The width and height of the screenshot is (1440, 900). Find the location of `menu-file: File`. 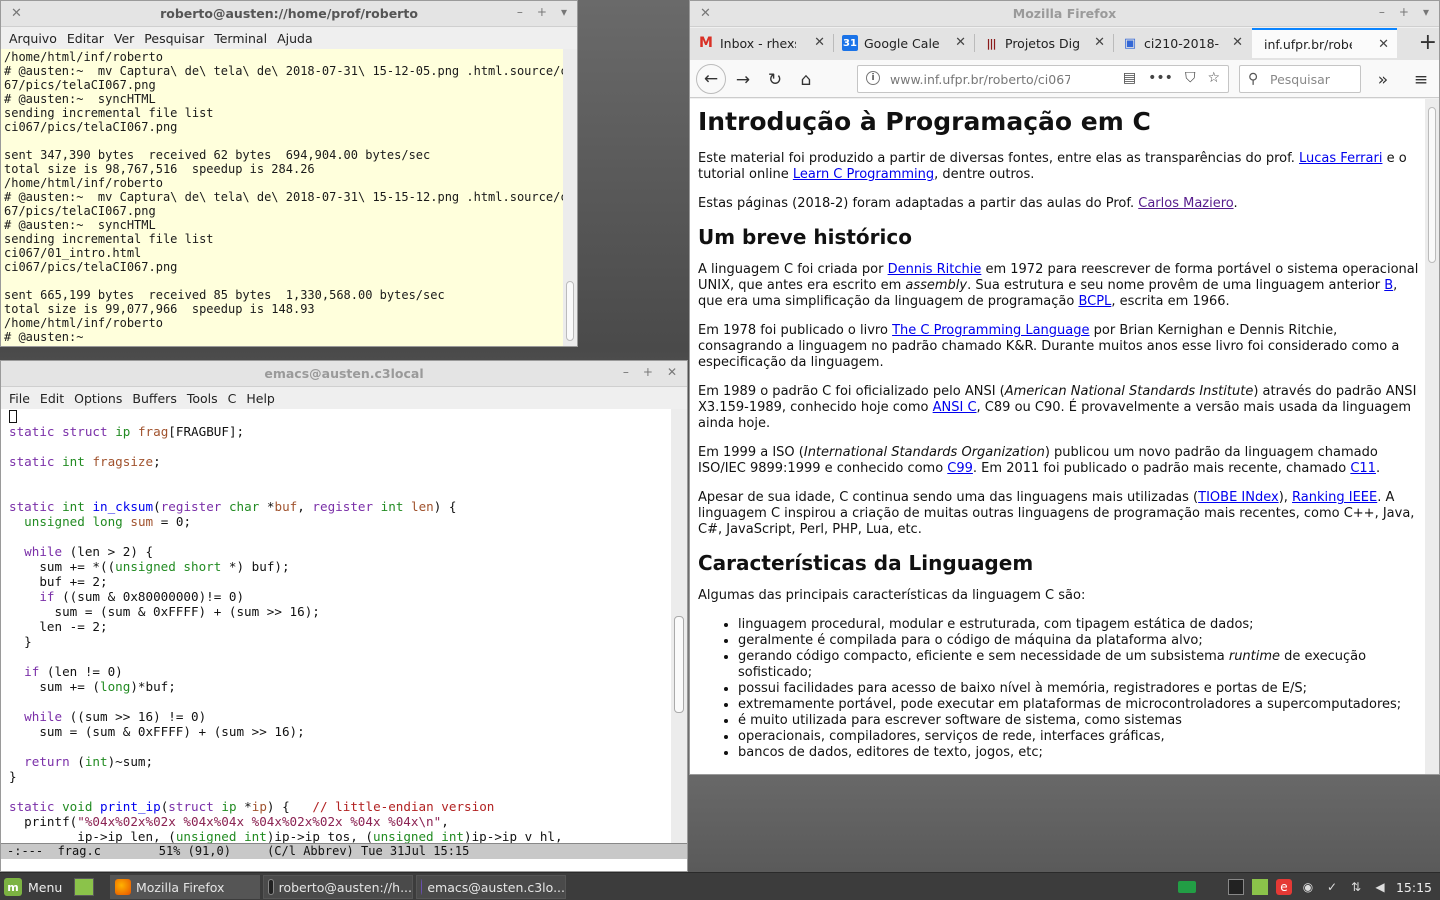

menu-file: File is located at coordinates (19, 398).